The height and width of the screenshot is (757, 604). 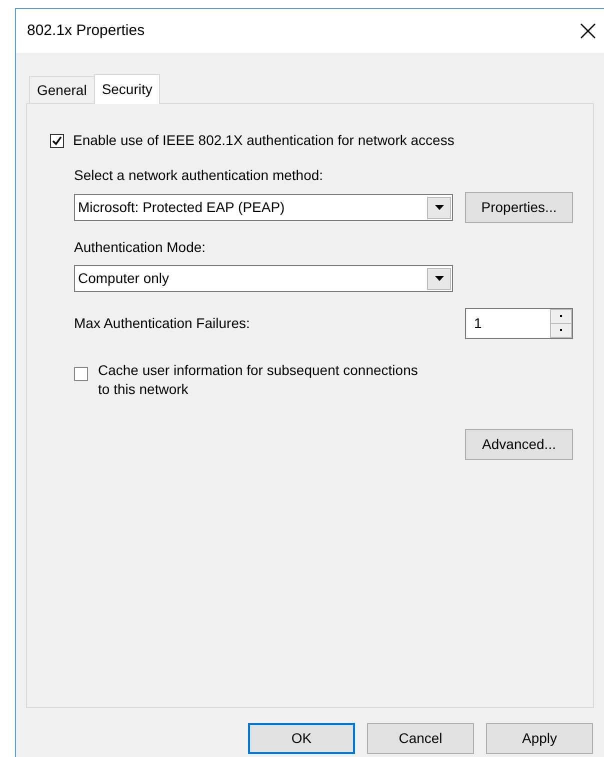 What do you see at coordinates (263, 207) in the screenshot?
I see `method-dropdown: Microsoft: Protected EAP (PEAP)` at bounding box center [263, 207].